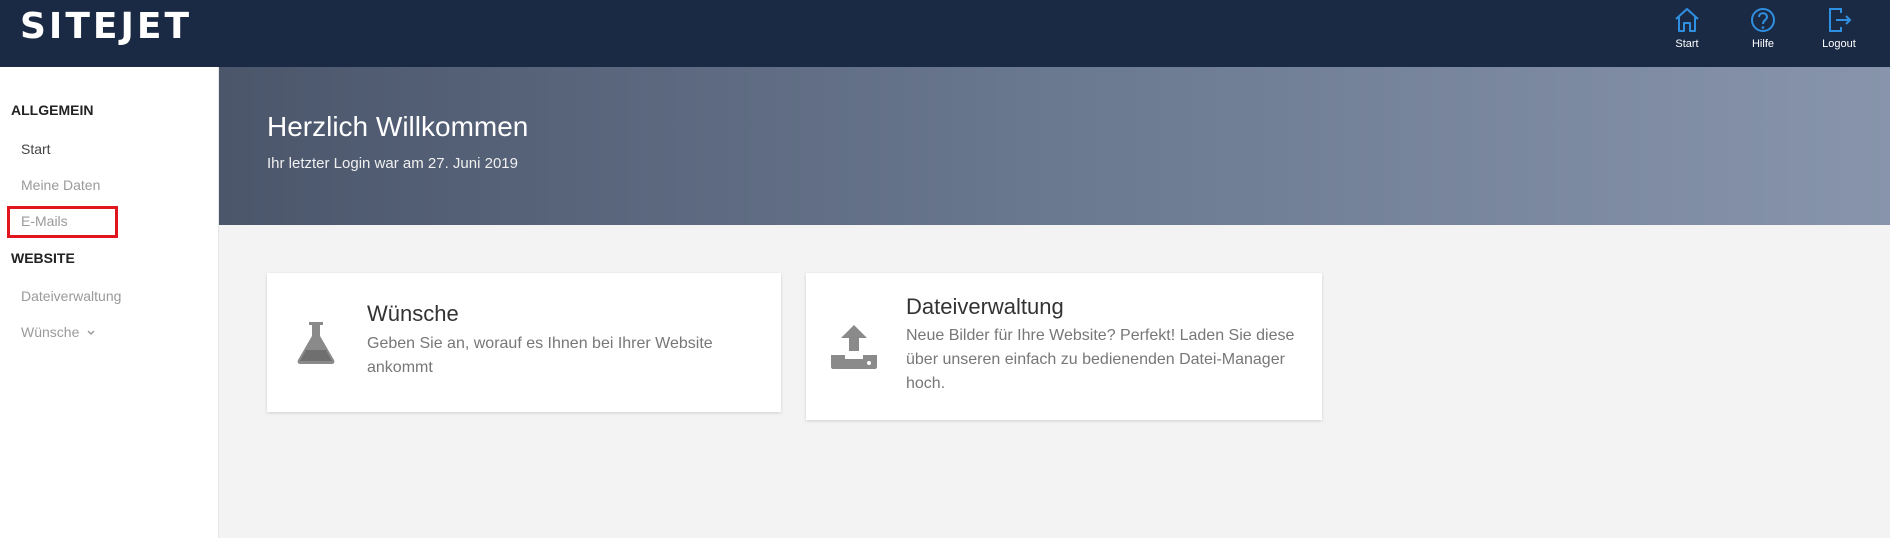  I want to click on nav-logout-label: Logout, so click(1839, 44).